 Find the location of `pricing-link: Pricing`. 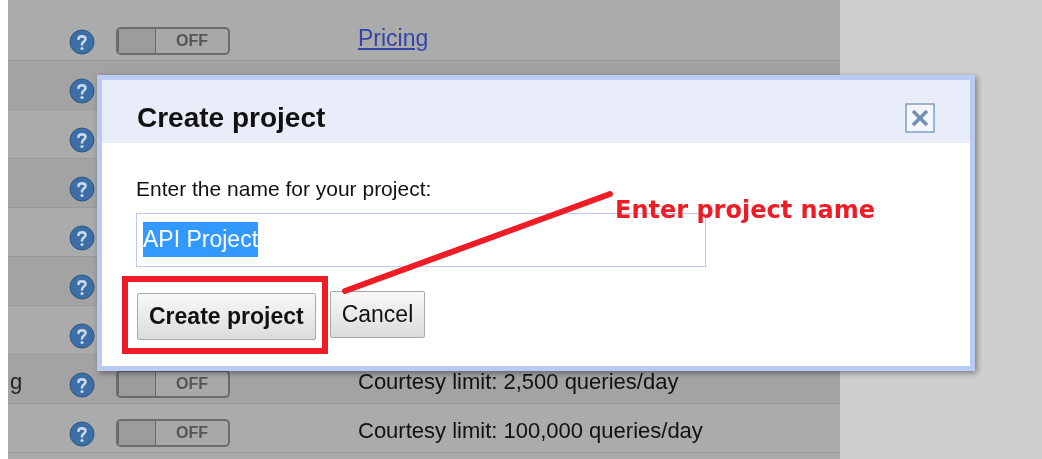

pricing-link: Pricing is located at coordinates (393, 37).